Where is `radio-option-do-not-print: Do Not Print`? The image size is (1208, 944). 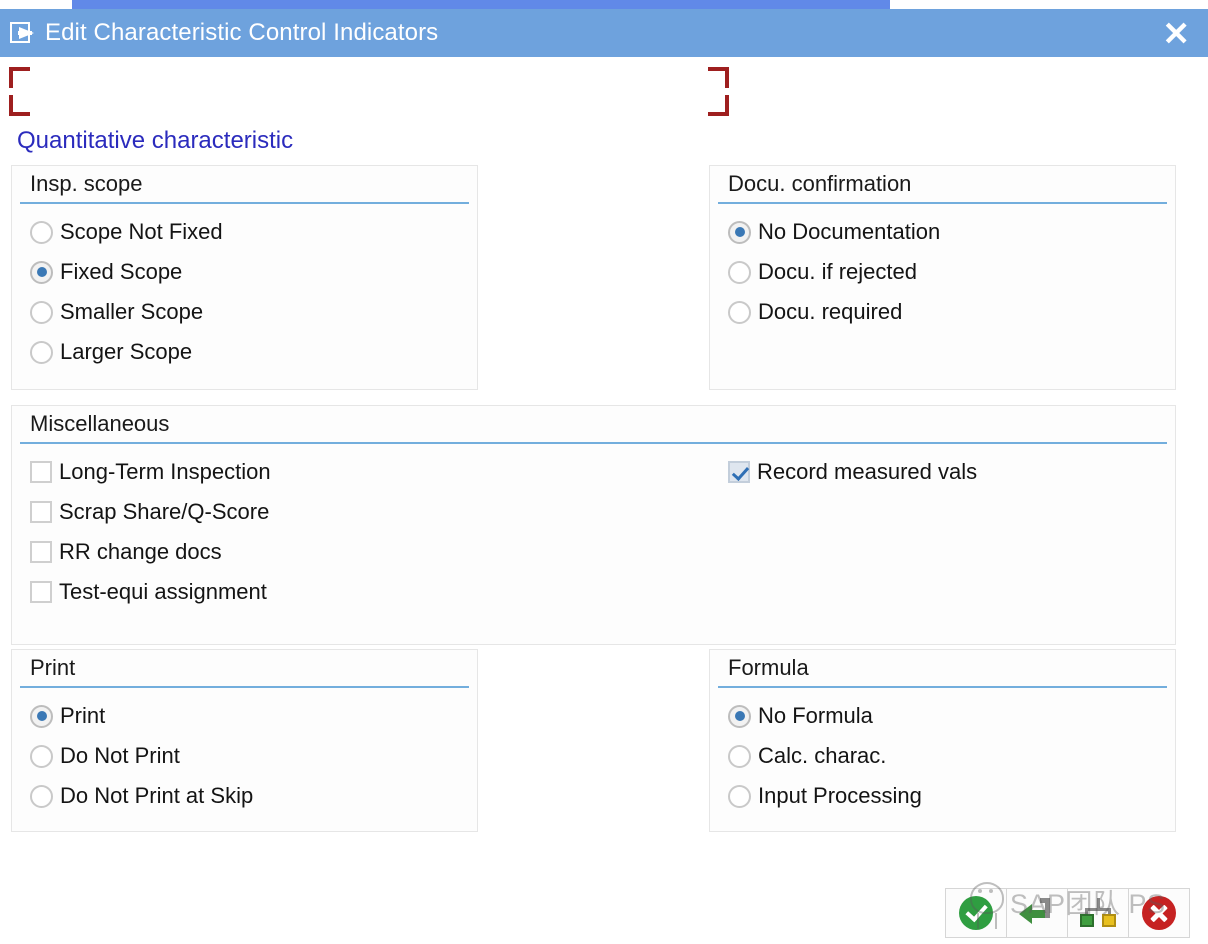 radio-option-do-not-print: Do Not Print is located at coordinates (249, 756).